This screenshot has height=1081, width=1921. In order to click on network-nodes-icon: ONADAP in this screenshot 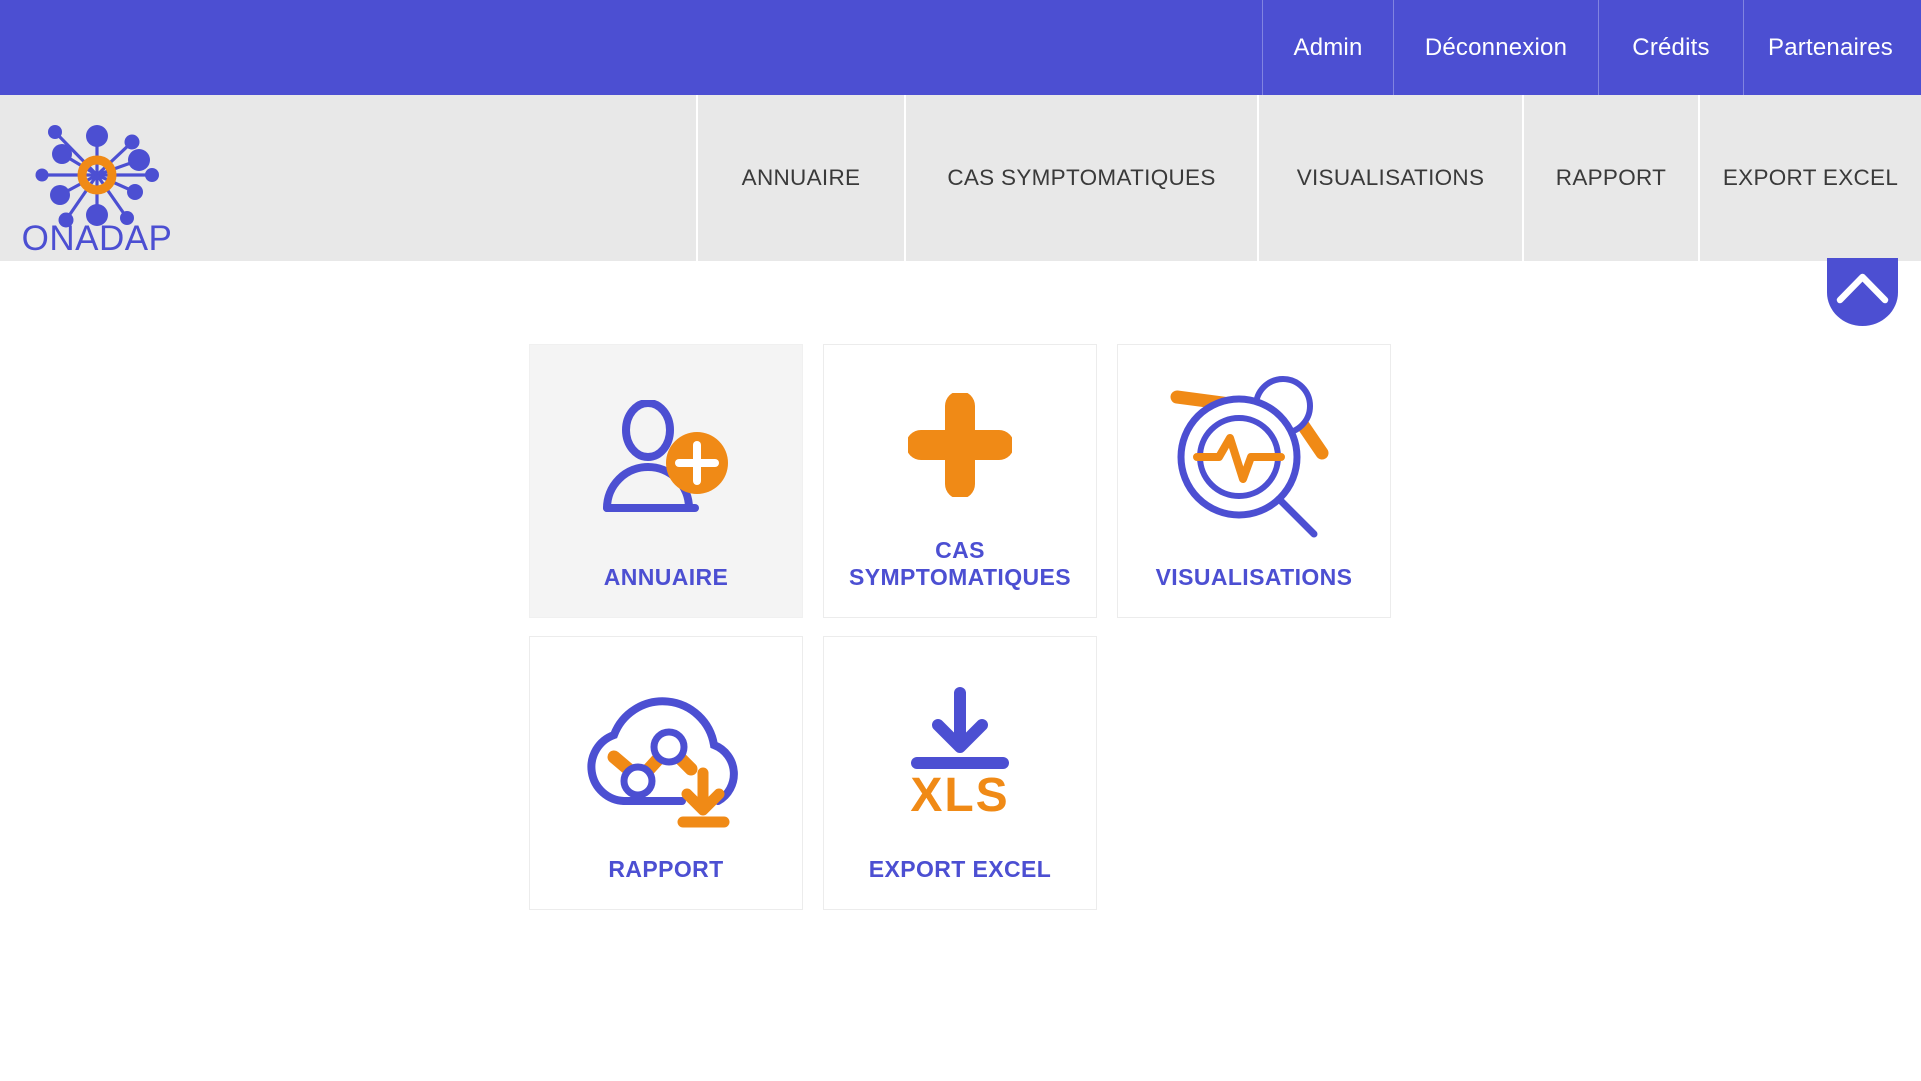, I will do `click(97, 189)`.